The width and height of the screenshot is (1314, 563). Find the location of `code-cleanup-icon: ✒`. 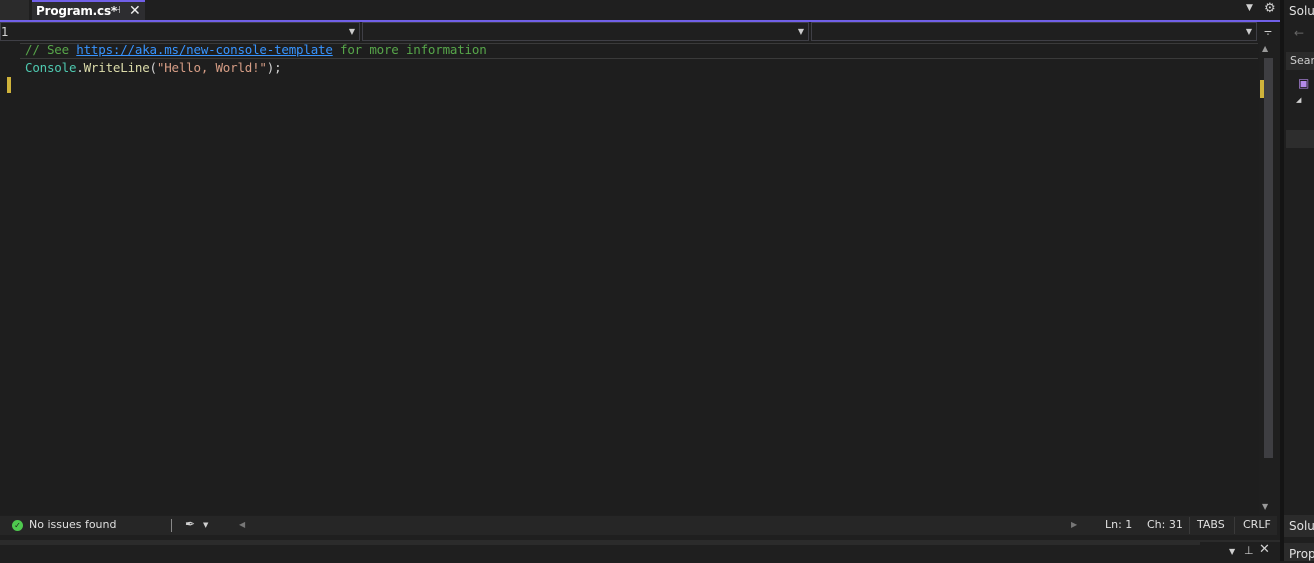

code-cleanup-icon: ✒ is located at coordinates (190, 524).